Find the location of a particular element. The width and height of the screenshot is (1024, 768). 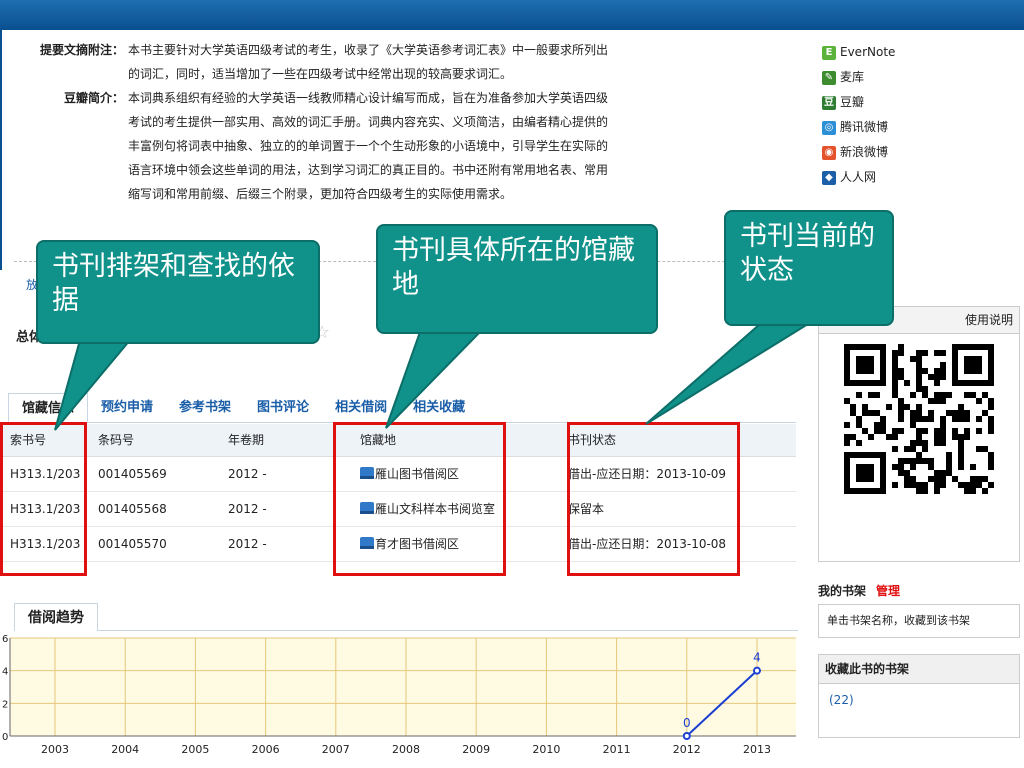

callout-pointers is located at coordinates (433, 377).